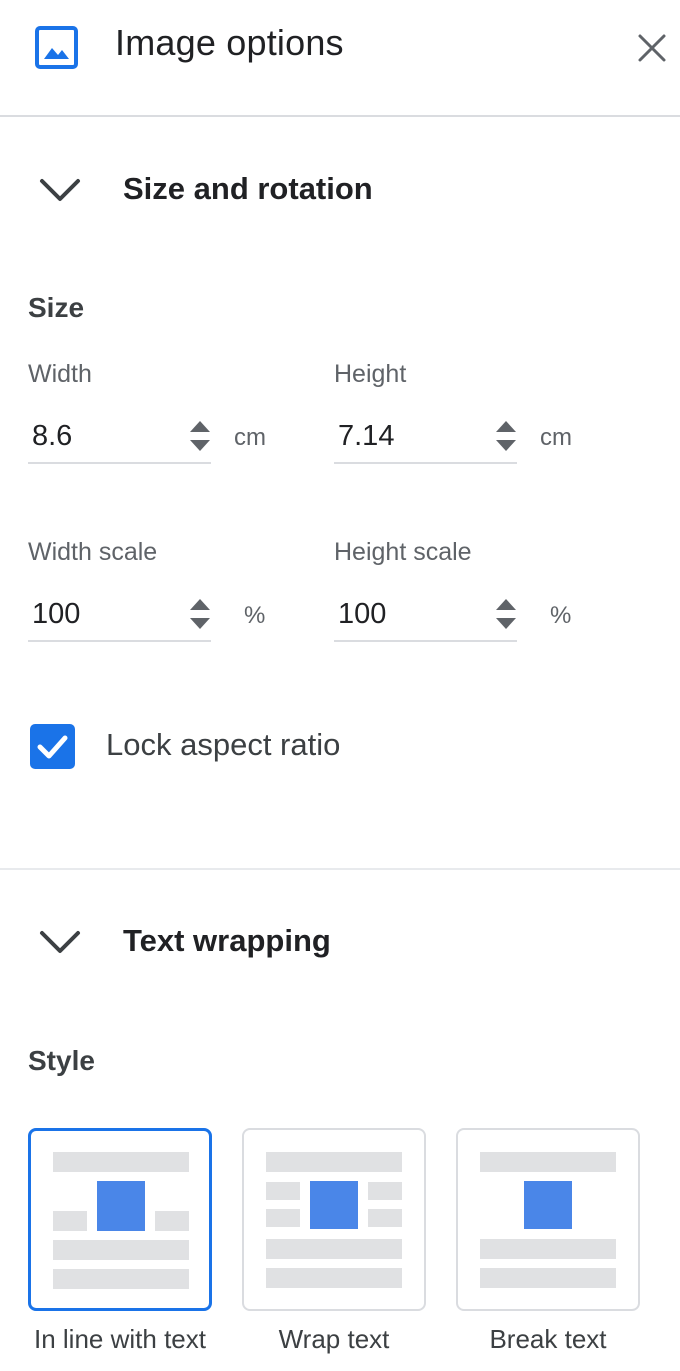  What do you see at coordinates (340, 943) in the screenshot?
I see `text-wrapping-section-toggle: Text wrapping` at bounding box center [340, 943].